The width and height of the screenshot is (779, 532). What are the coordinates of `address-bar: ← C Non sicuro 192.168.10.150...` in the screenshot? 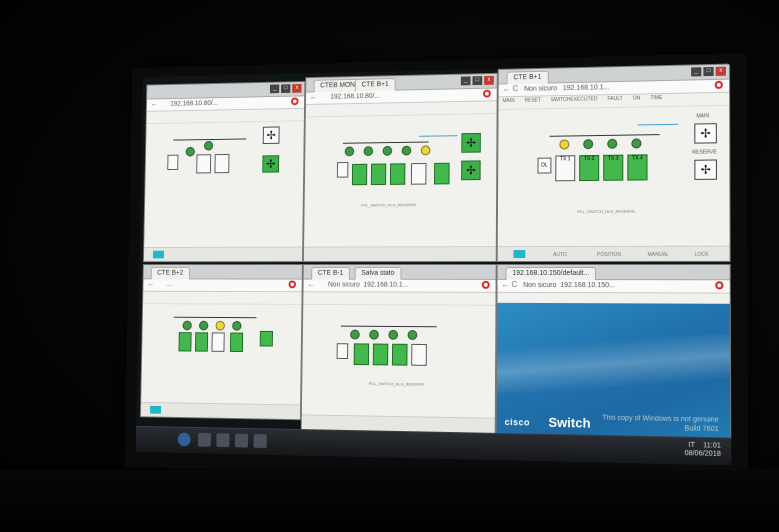 It's located at (613, 286).